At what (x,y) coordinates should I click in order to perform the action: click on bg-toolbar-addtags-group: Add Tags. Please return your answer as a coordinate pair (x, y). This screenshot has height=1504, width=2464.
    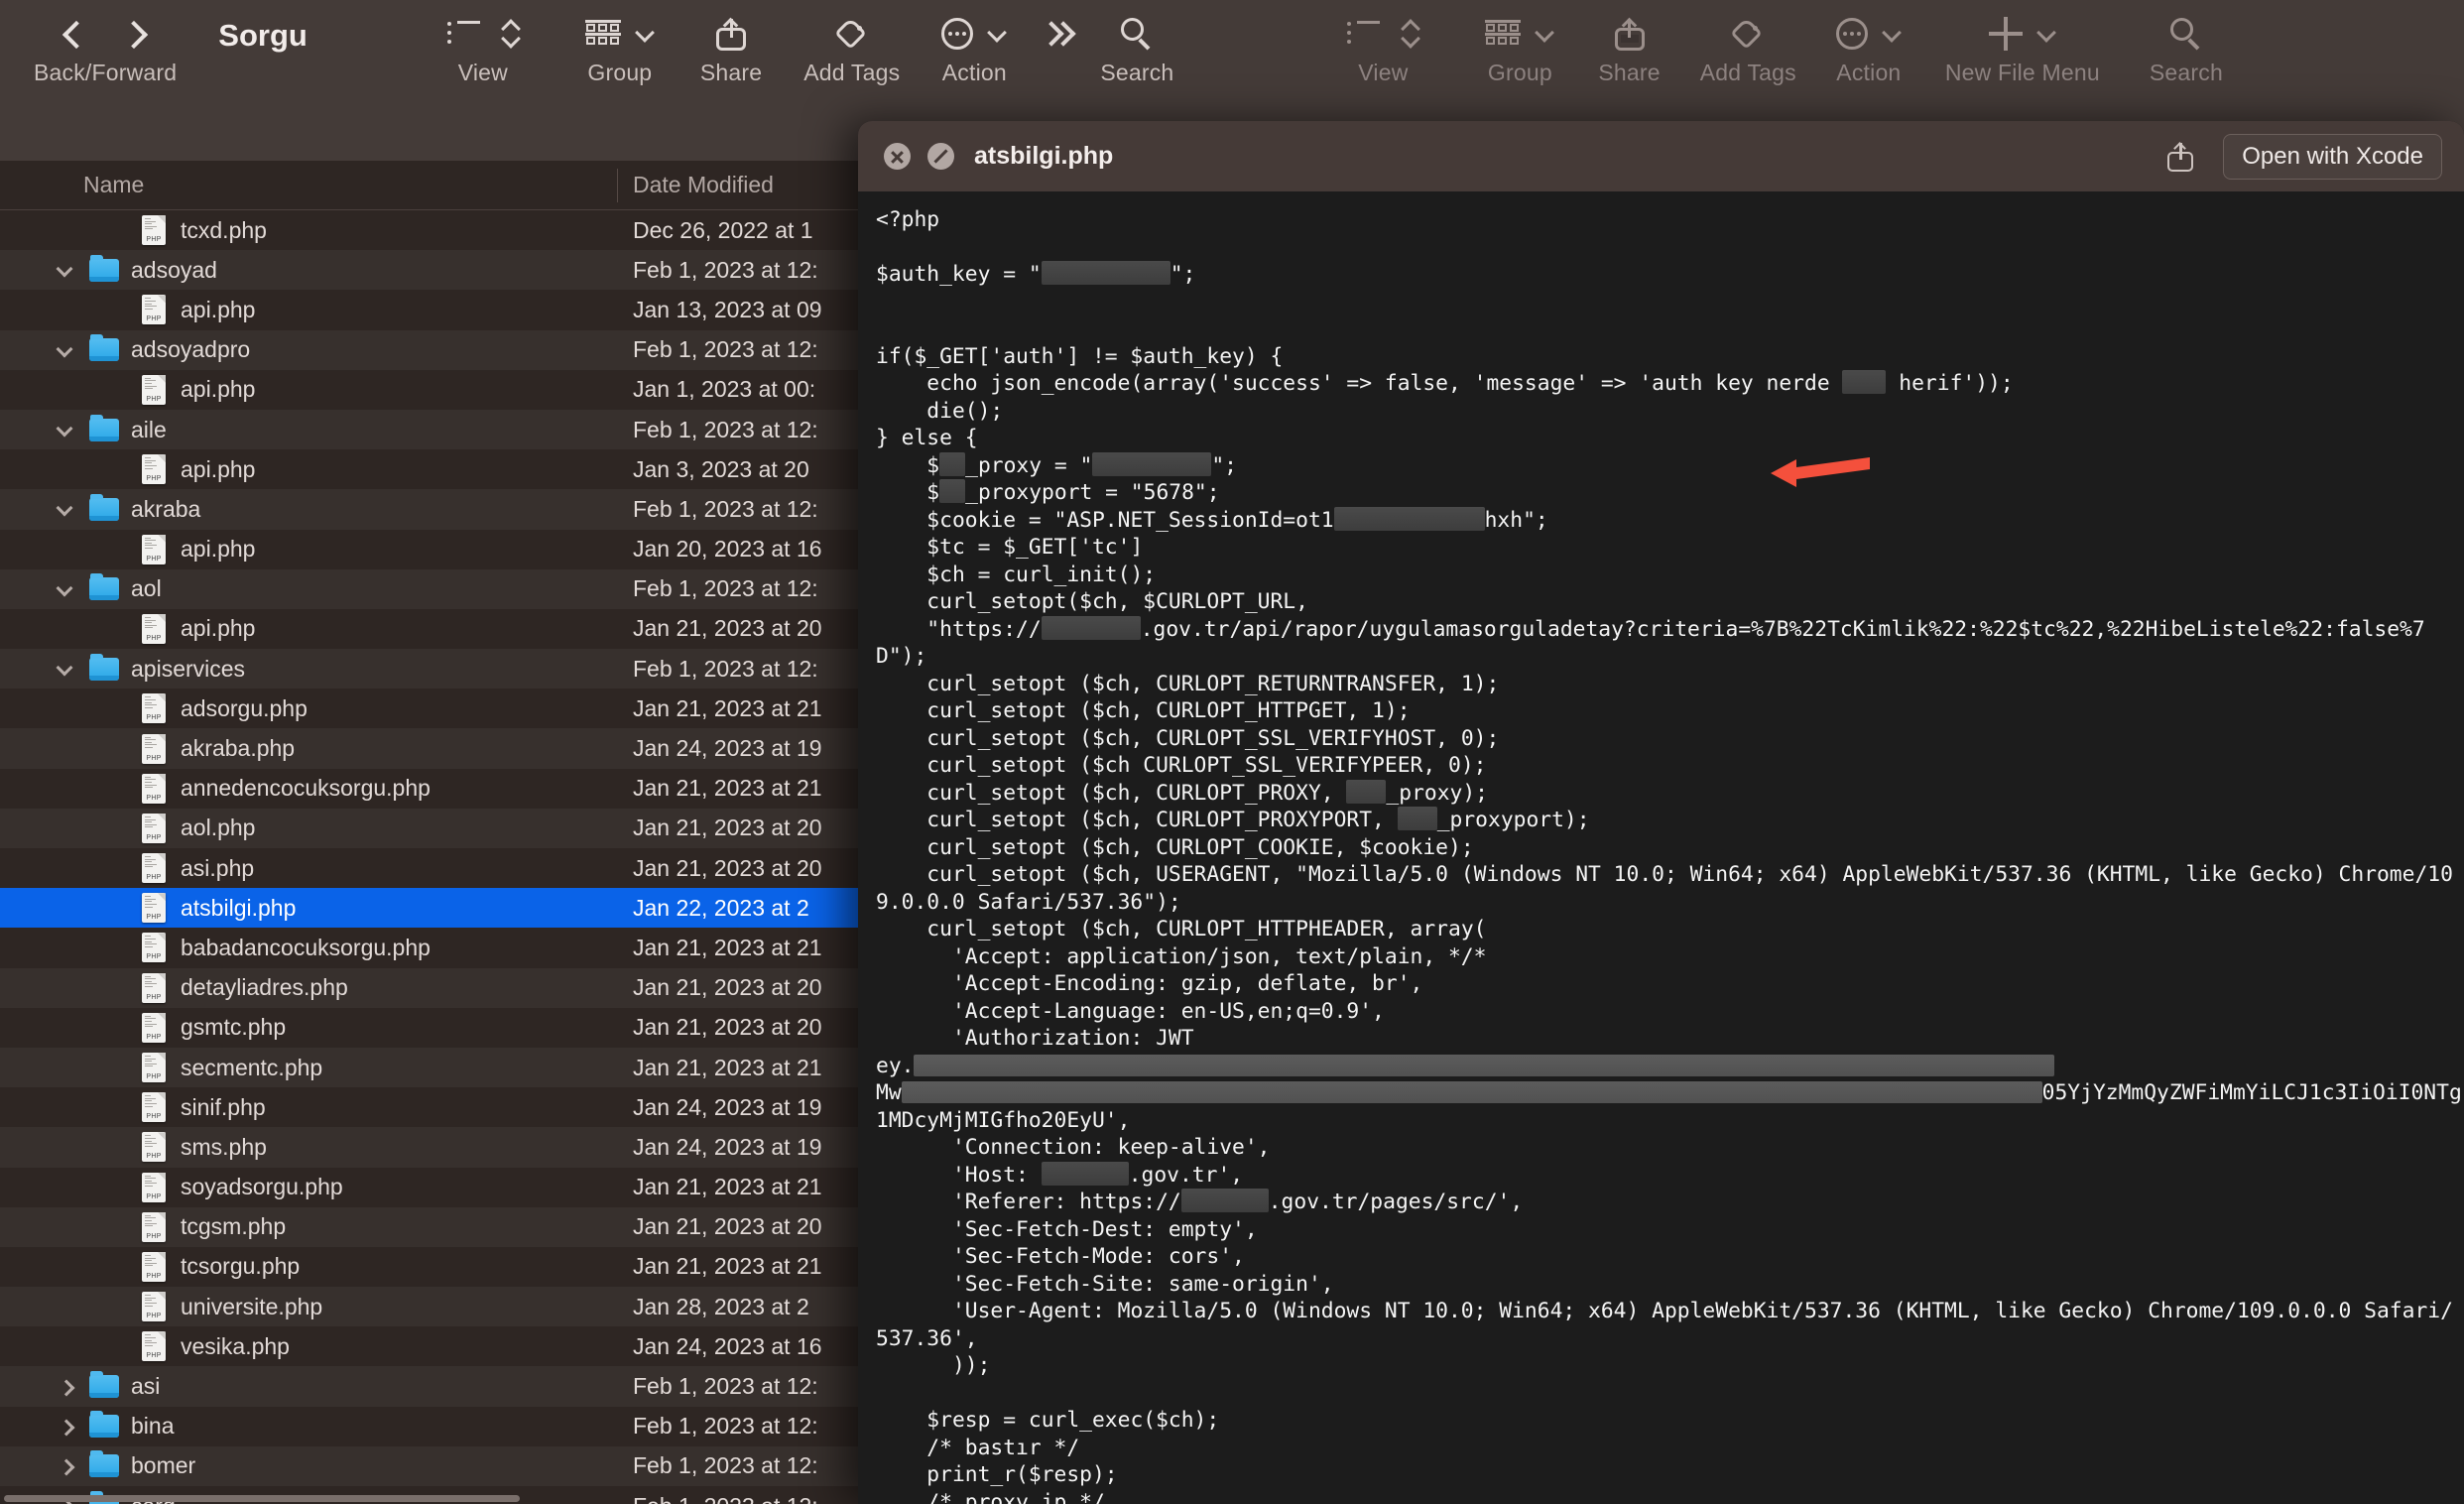
    Looking at the image, I should click on (1748, 43).